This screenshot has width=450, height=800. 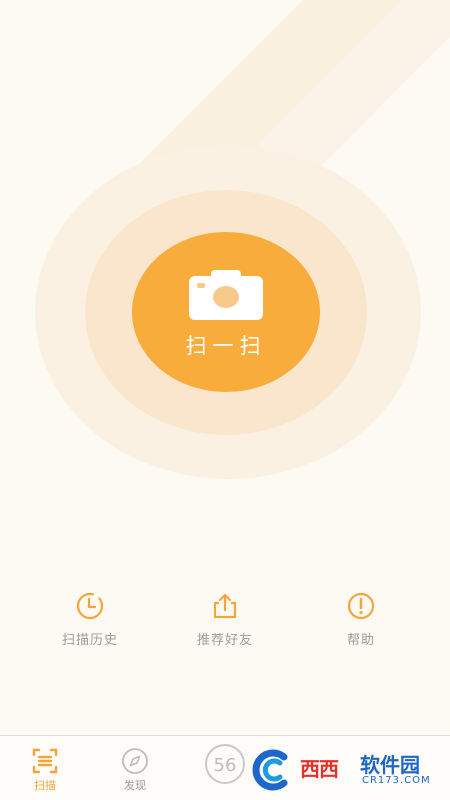 What do you see at coordinates (396, 780) in the screenshot?
I see `watermark-site: CR173.COM` at bounding box center [396, 780].